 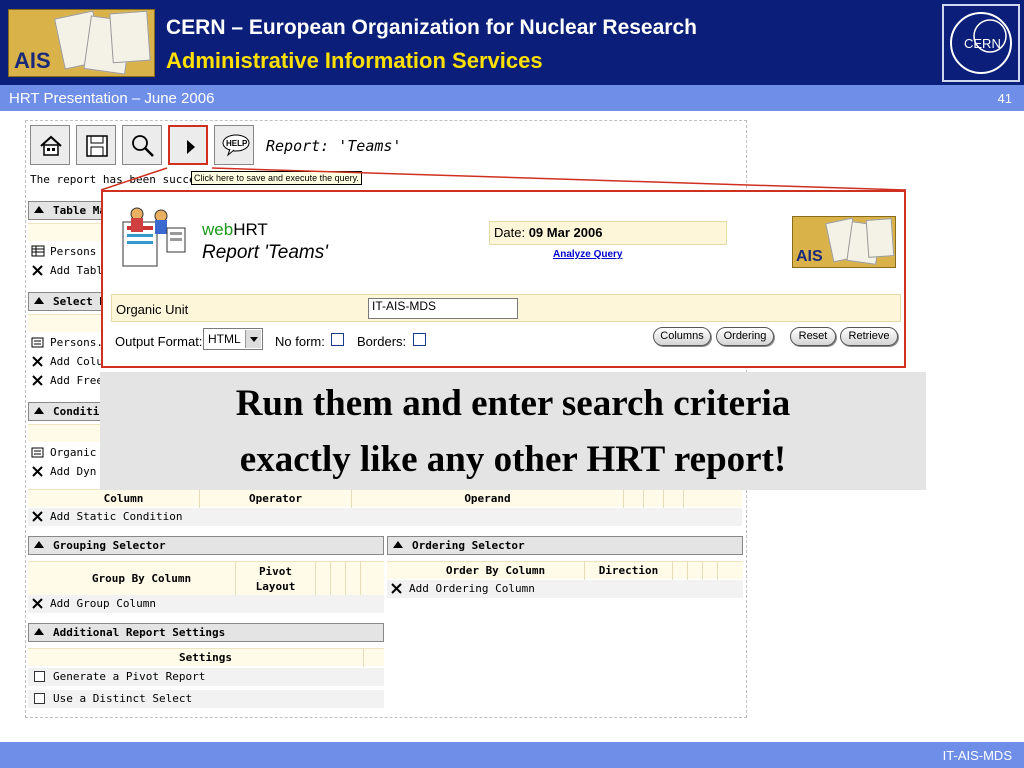 What do you see at coordinates (265, 252) in the screenshot?
I see `inset-report-title: Report 'Teams'` at bounding box center [265, 252].